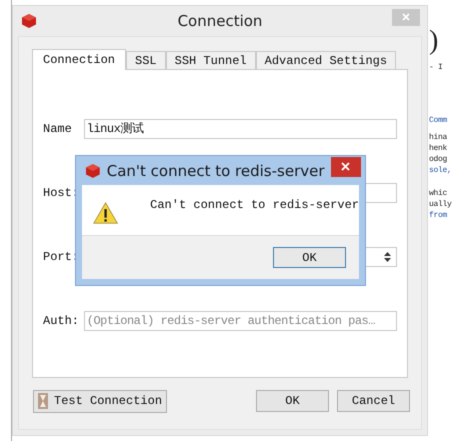 This screenshot has width=454, height=441. What do you see at coordinates (254, 205) in the screenshot?
I see `error-message: Can't connect to redis-server` at bounding box center [254, 205].